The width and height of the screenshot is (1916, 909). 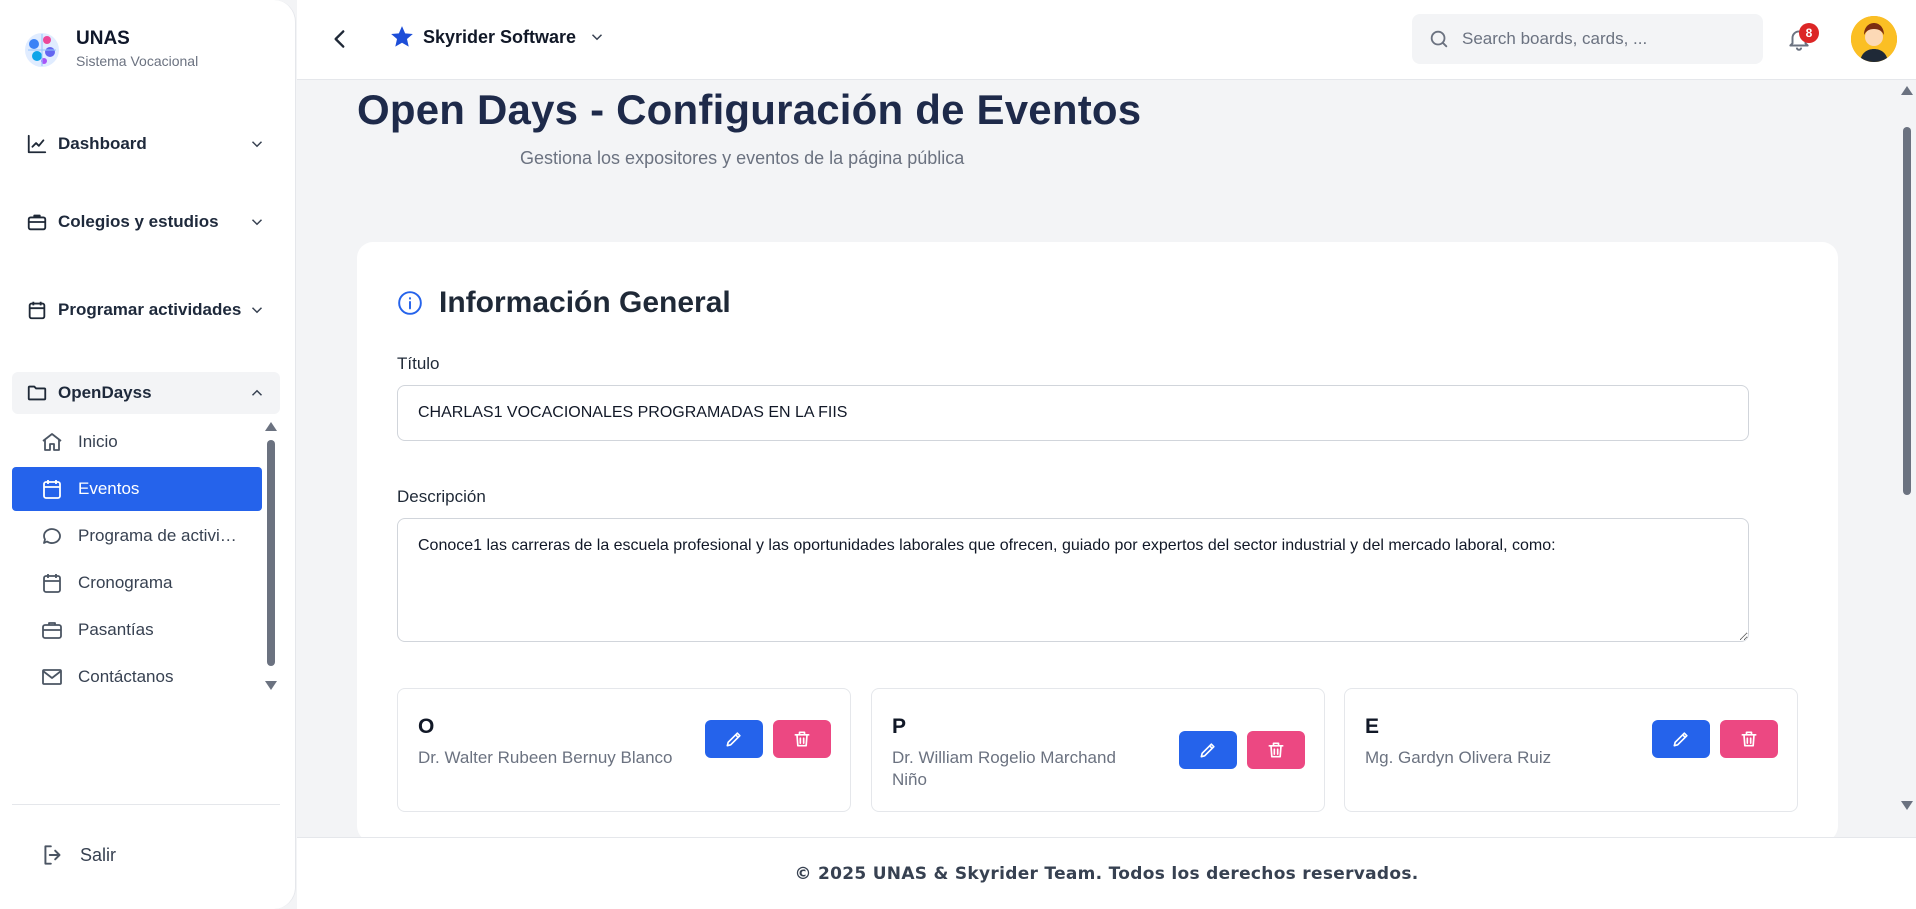 I want to click on chevron-up-icon, so click(x=257, y=392).